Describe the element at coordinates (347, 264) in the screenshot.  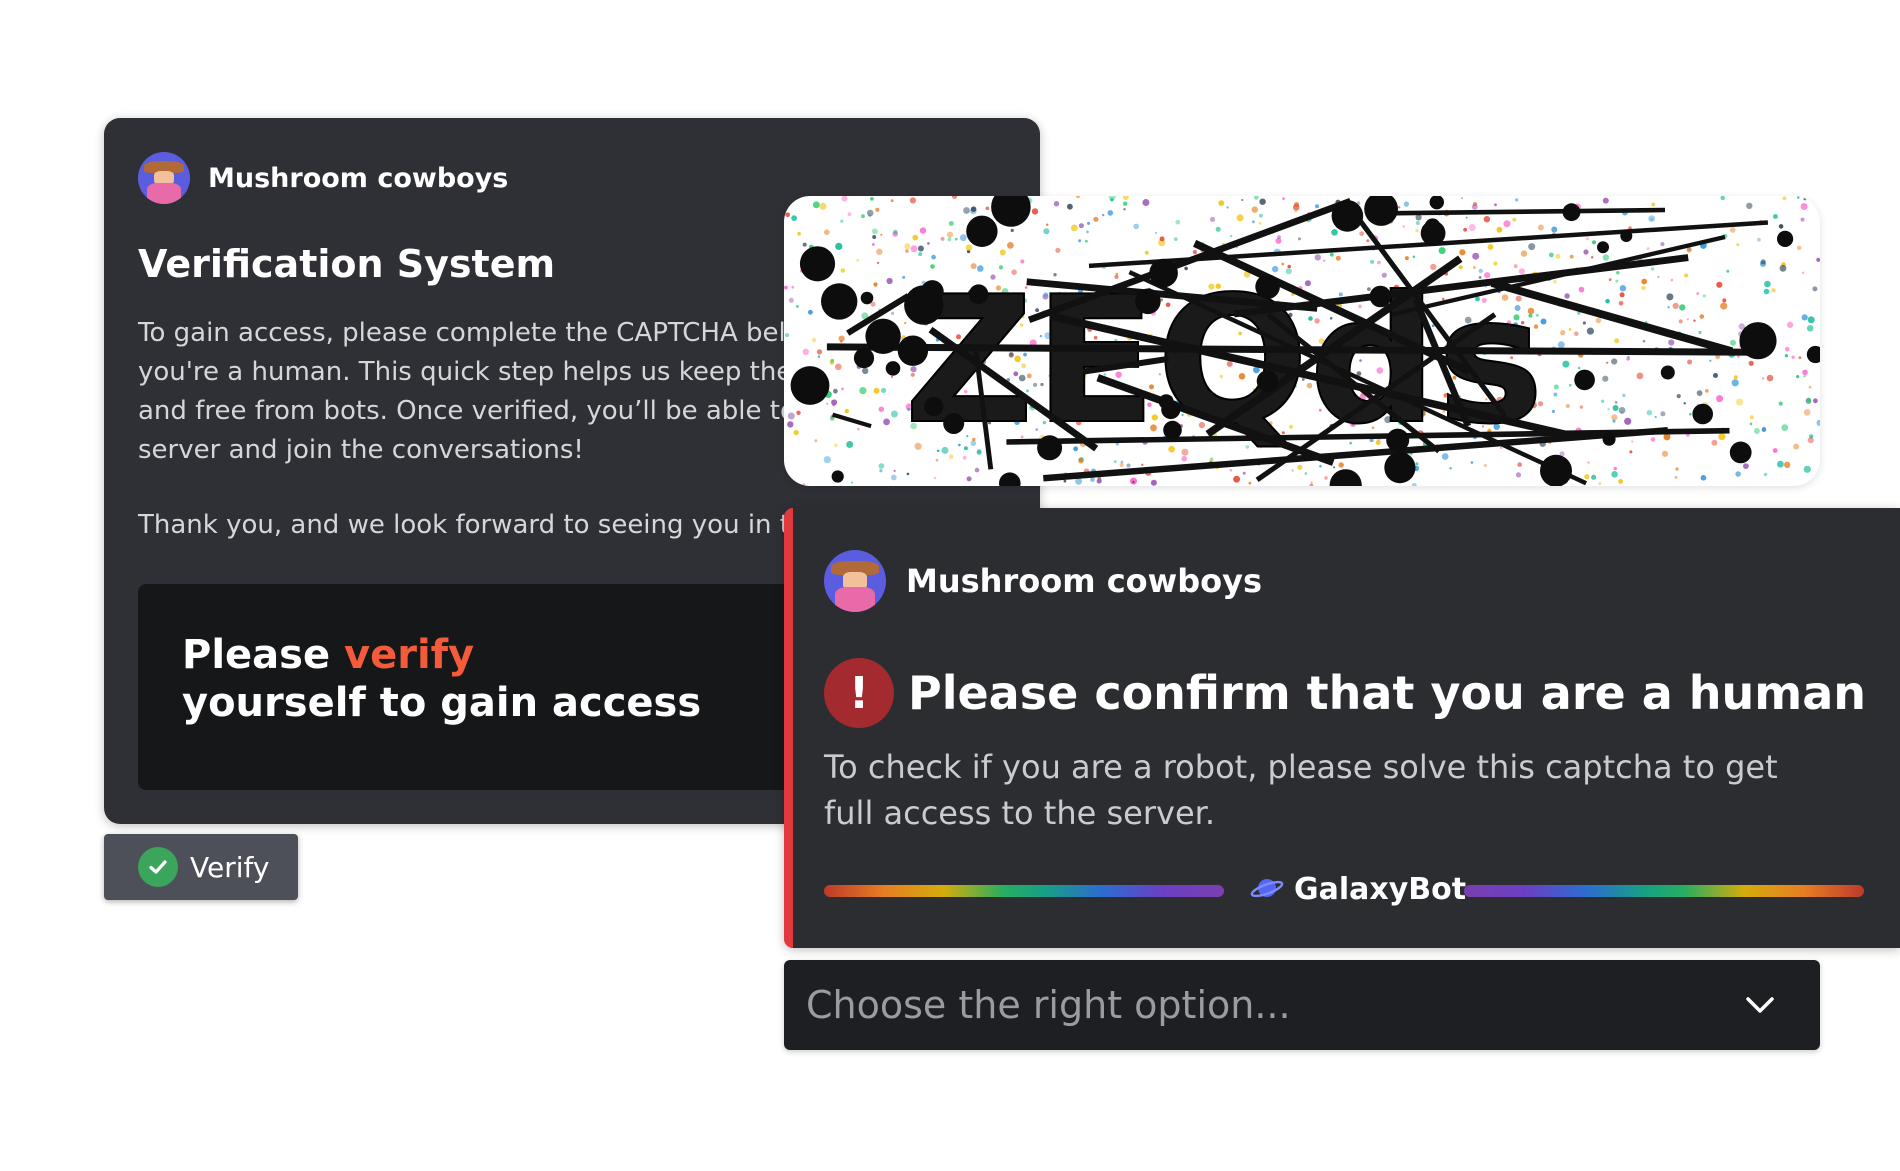
I see `card-title: Verification System` at that location.